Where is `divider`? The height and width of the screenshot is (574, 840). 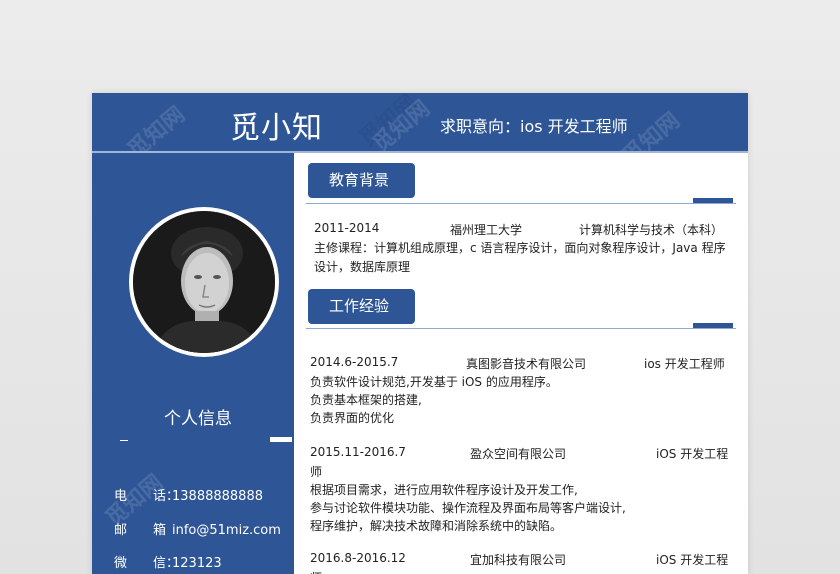
divider is located at coordinates (124, 440).